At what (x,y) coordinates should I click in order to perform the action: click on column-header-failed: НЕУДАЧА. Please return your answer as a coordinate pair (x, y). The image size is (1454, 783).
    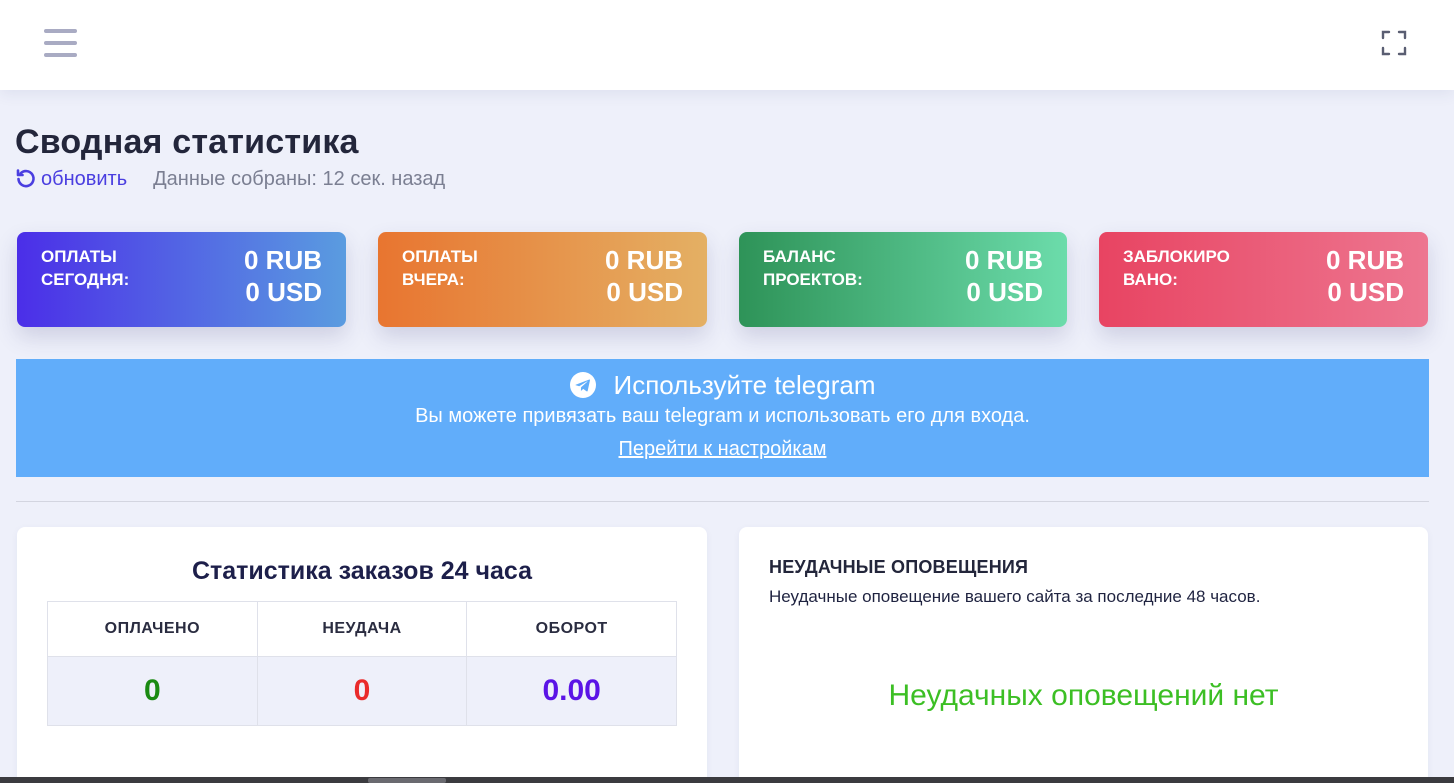
    Looking at the image, I should click on (362, 629).